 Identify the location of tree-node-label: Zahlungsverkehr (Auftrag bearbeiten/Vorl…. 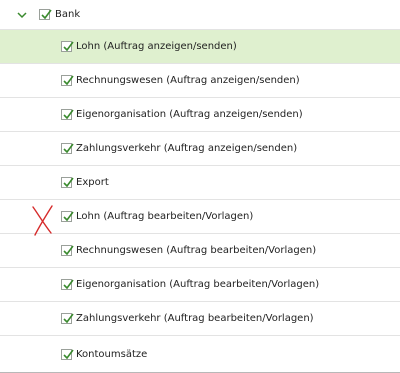
(195, 318).